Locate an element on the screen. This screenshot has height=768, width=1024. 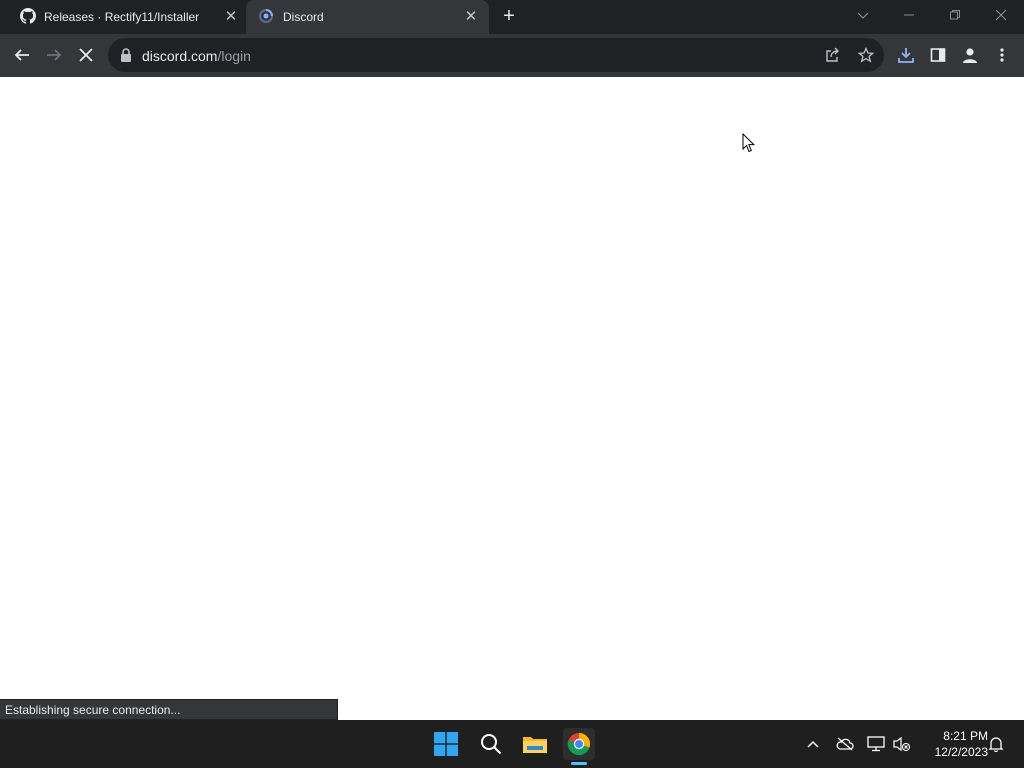
folder-icon is located at coordinates (535, 745).